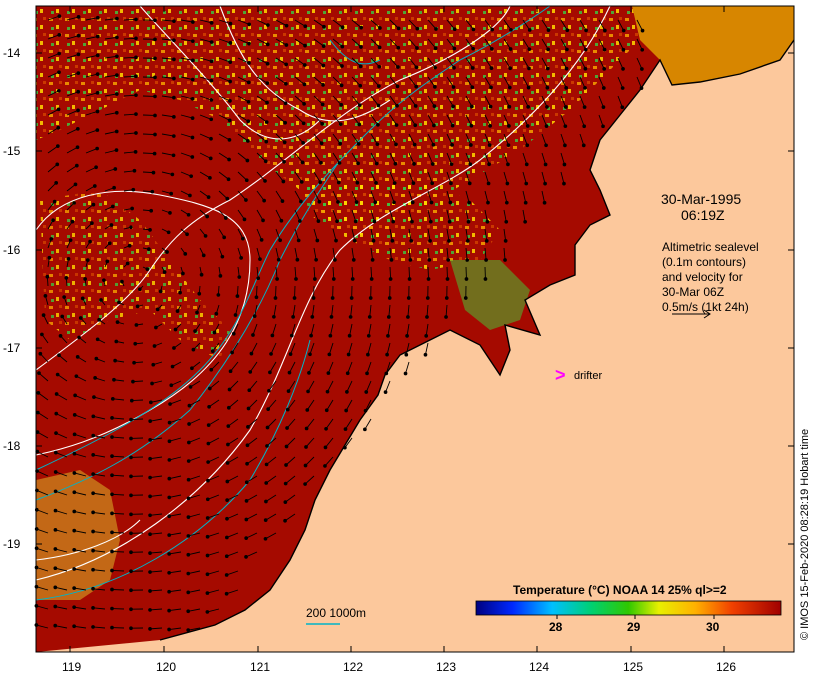  I want to click on colorbar-title: Temperature (°C) NOAA 14 25% ql>=2, so click(620, 590).